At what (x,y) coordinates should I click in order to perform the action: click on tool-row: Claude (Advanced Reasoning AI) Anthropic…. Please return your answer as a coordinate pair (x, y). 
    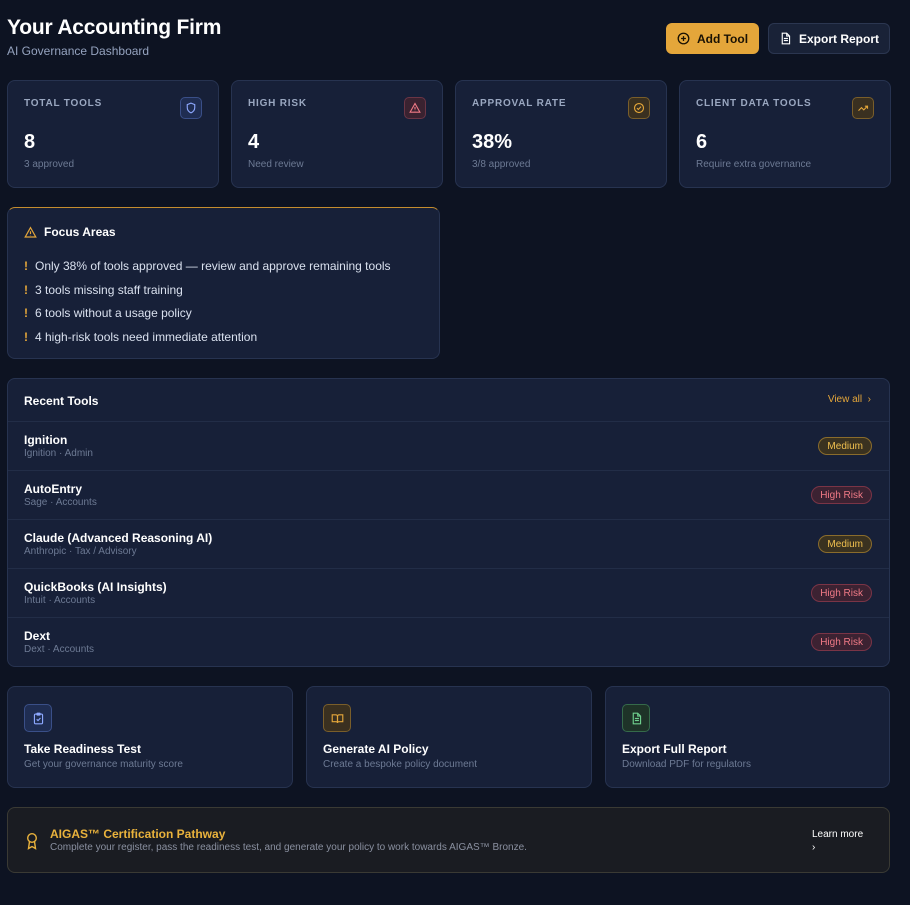
    Looking at the image, I should click on (448, 544).